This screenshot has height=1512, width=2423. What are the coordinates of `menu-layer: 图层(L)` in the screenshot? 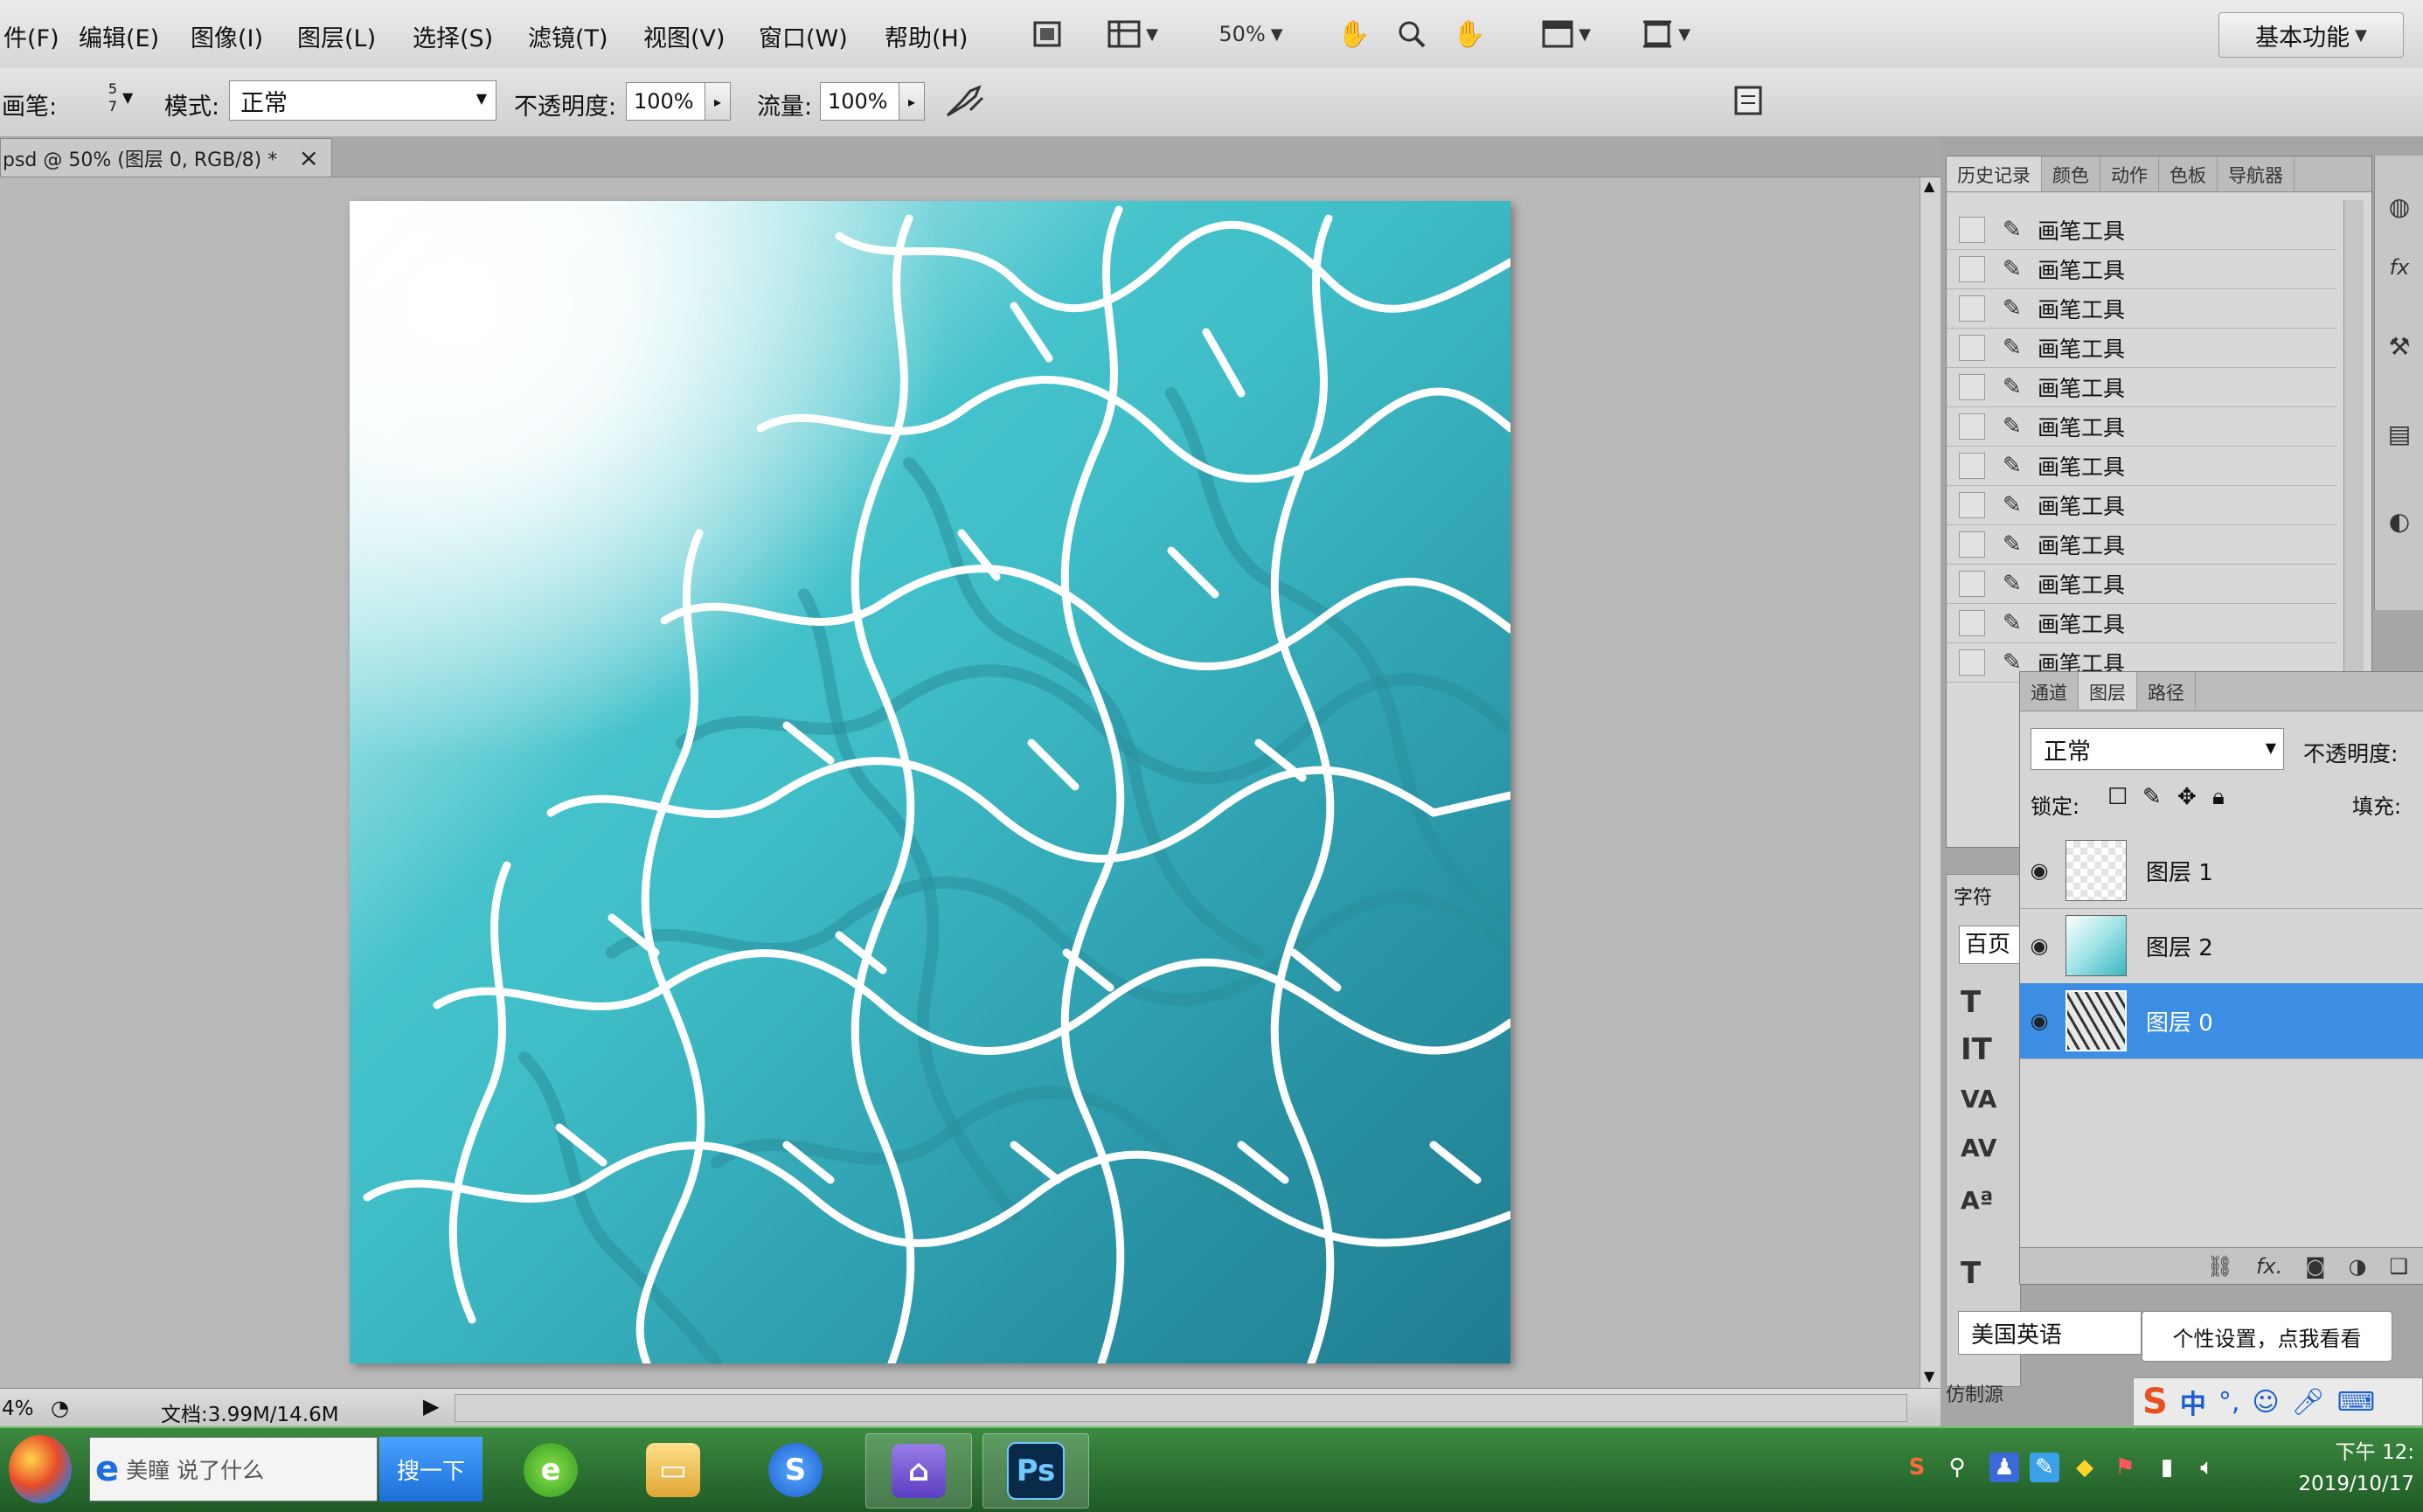 It's located at (337, 36).